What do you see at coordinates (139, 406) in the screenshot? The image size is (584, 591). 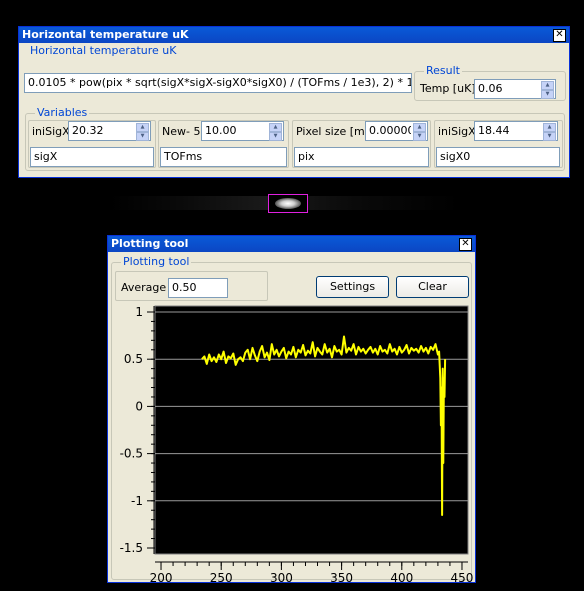 I see `y-tick-label: 0` at bounding box center [139, 406].